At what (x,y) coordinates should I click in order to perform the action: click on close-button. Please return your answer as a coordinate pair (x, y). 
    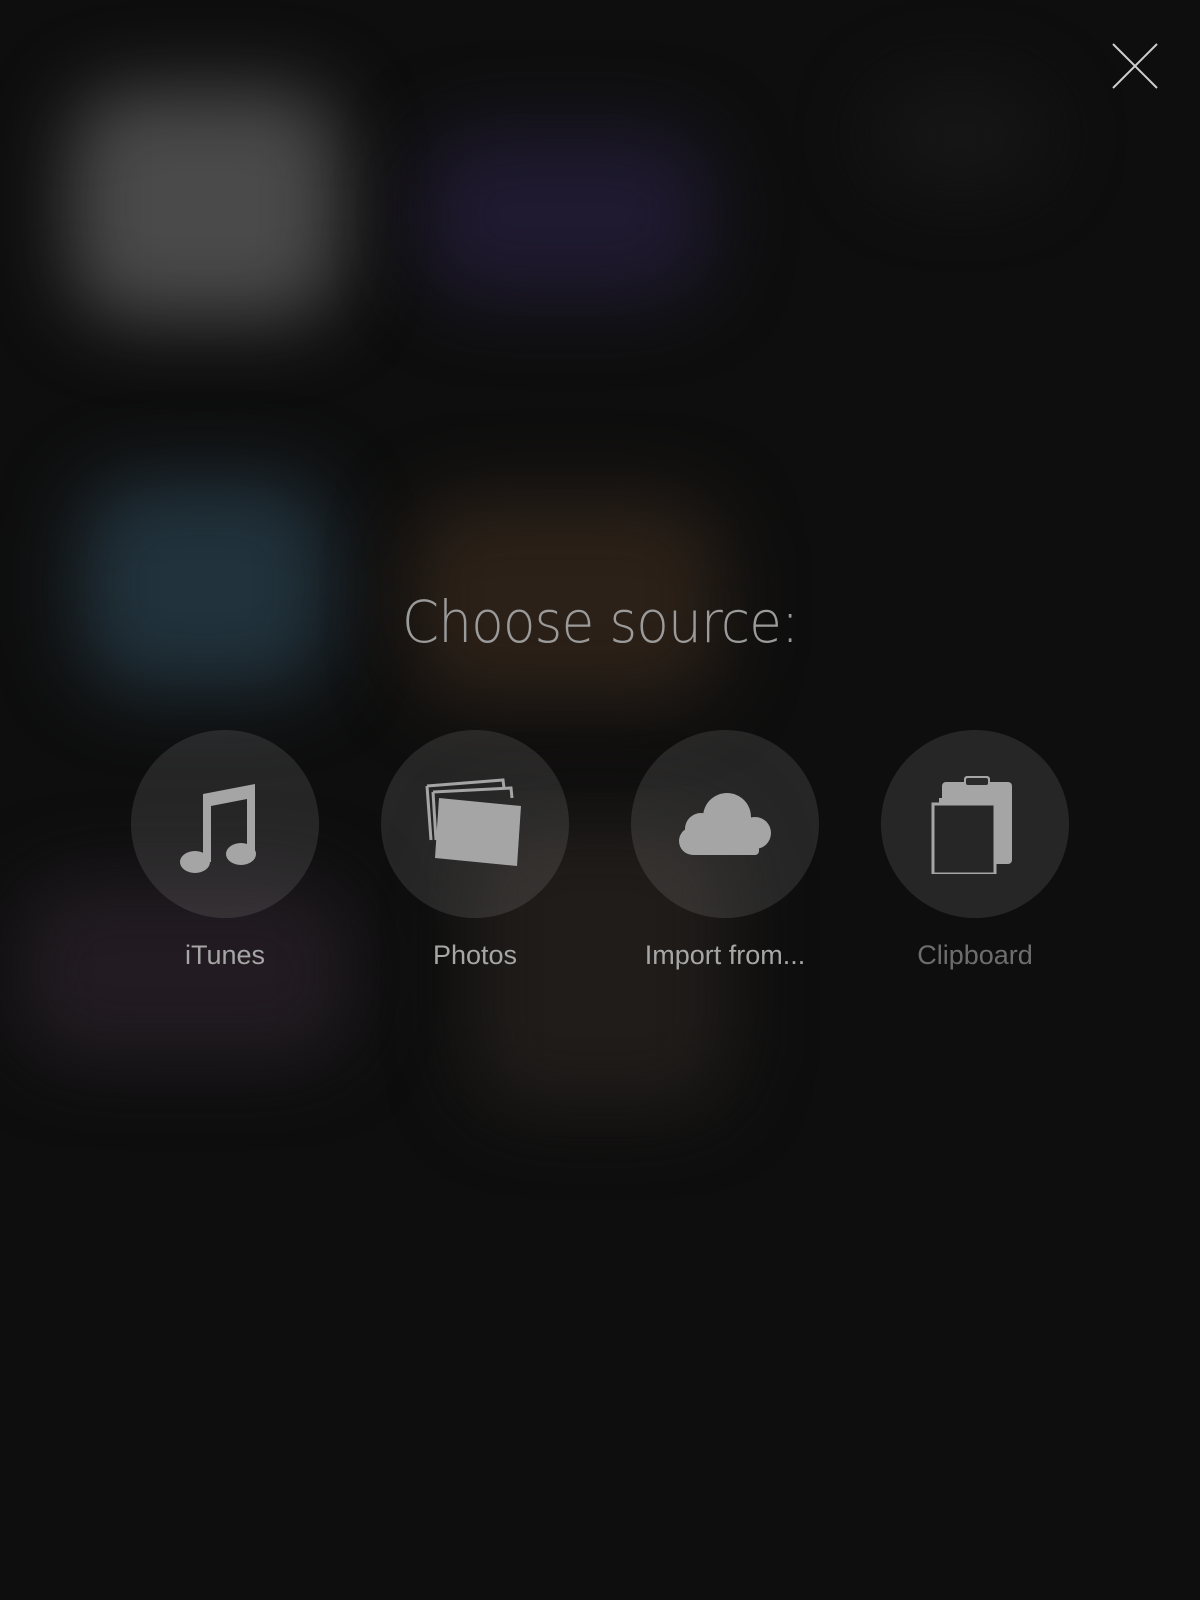
    Looking at the image, I should click on (1135, 66).